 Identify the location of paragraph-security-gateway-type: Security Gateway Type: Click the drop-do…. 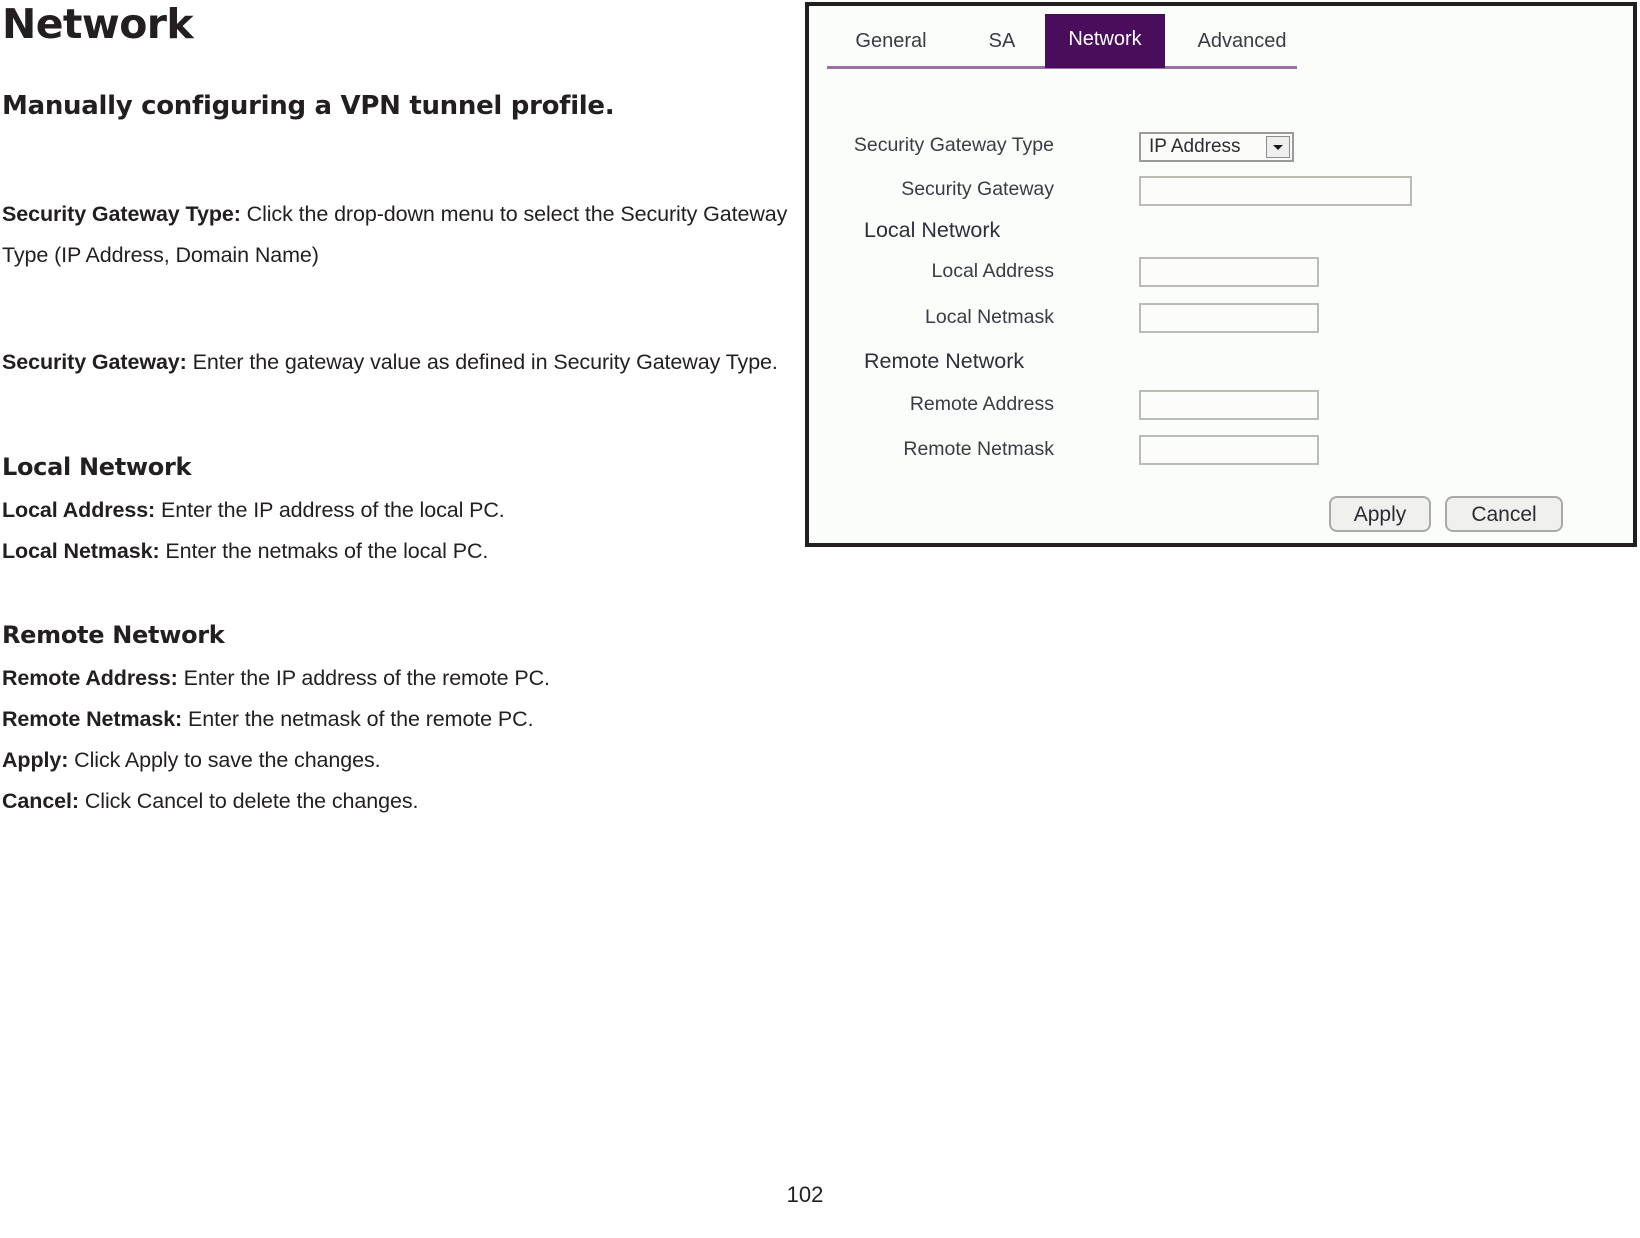
(395, 210).